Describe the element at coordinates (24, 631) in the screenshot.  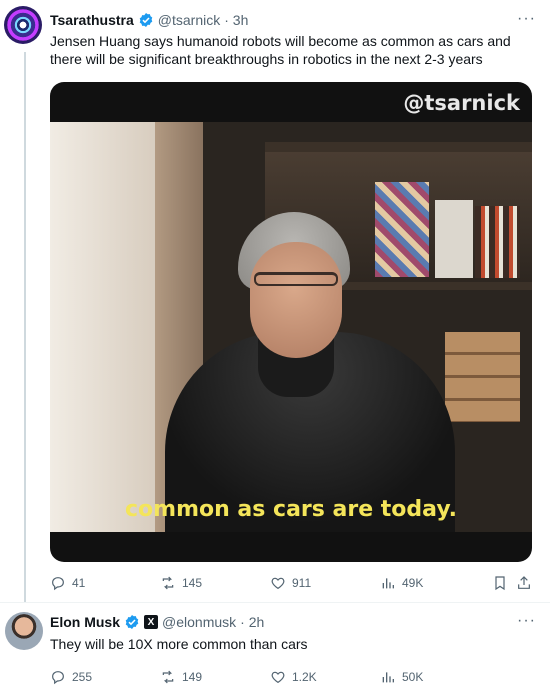
I see `elon-musk-avatar` at that location.